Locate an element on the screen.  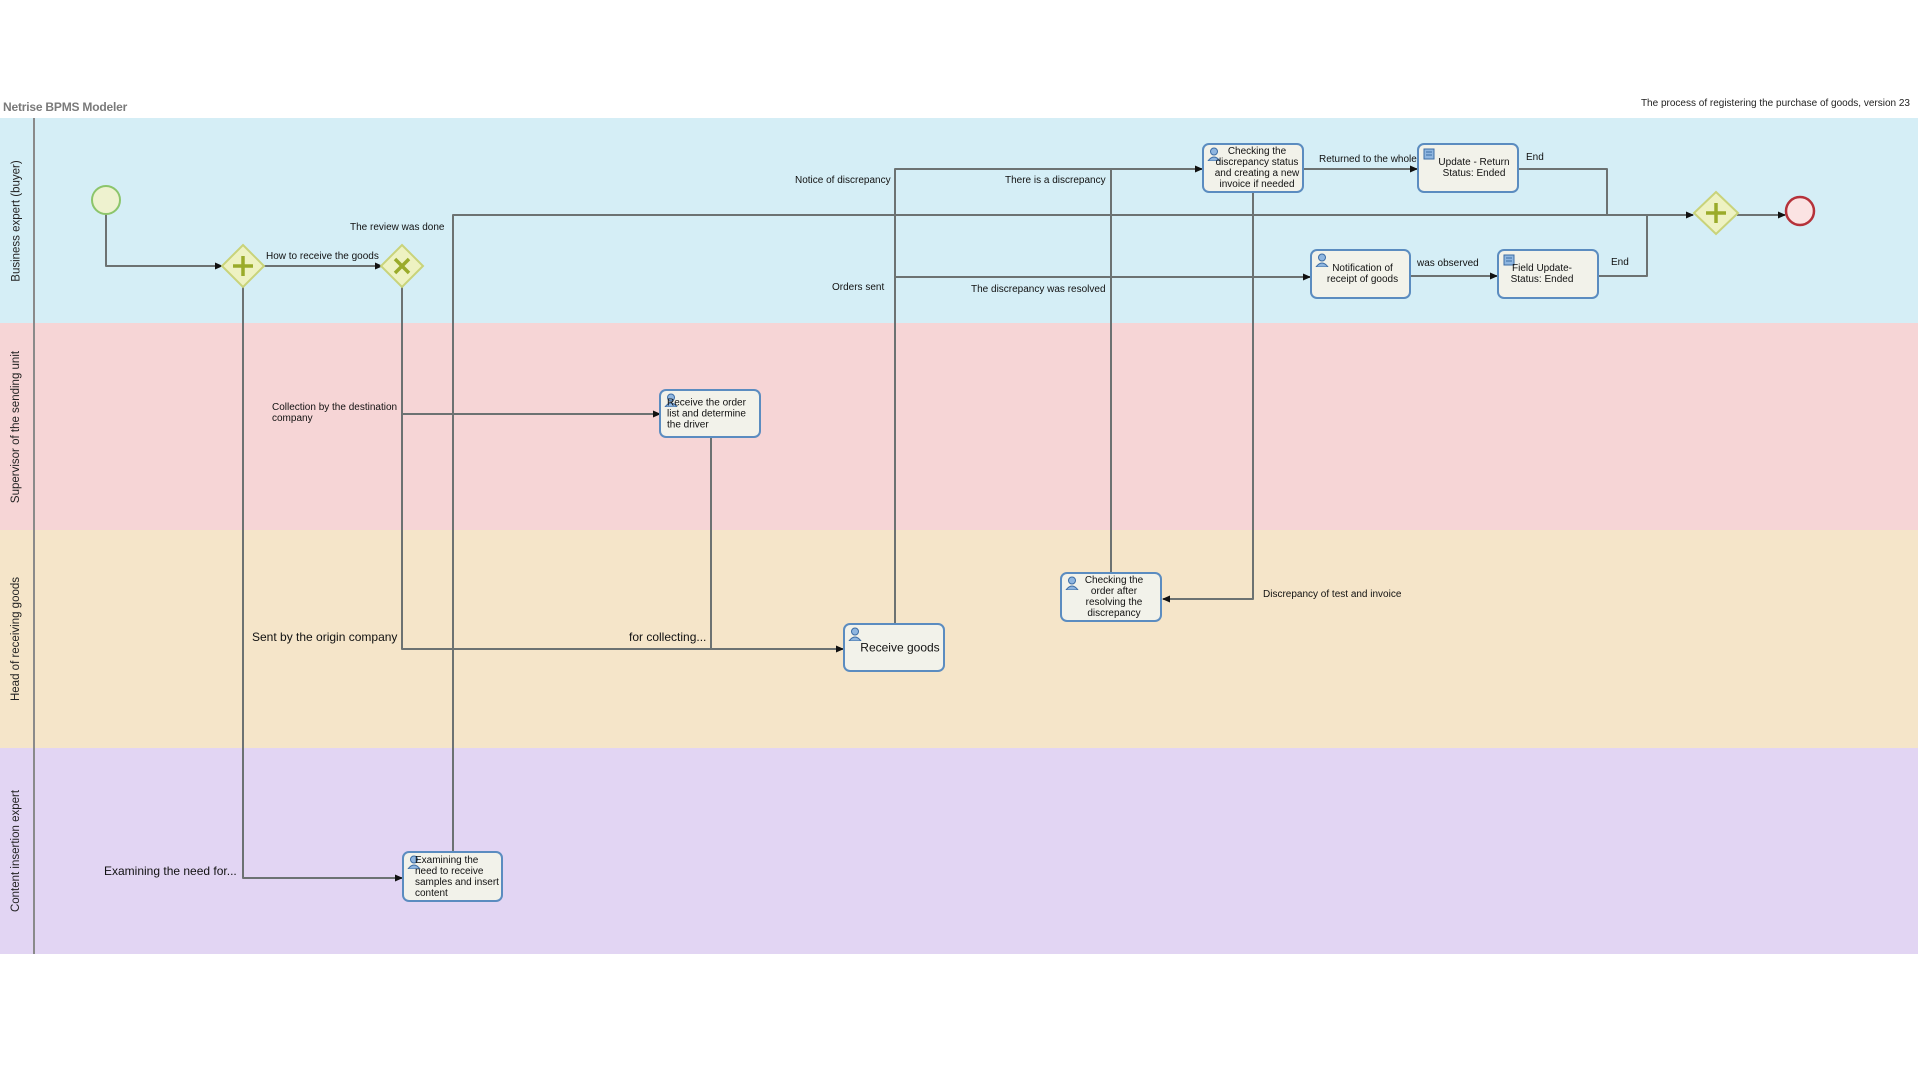
task-notification-receipt: Notification of receipt of goods is located at coordinates (1360, 274).